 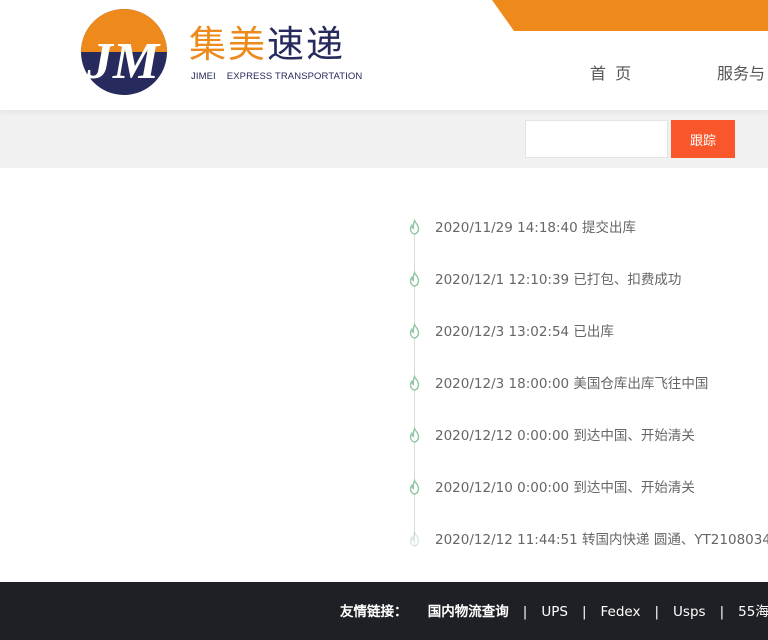 What do you see at coordinates (611, 72) in the screenshot?
I see `nav-home: 首 页` at bounding box center [611, 72].